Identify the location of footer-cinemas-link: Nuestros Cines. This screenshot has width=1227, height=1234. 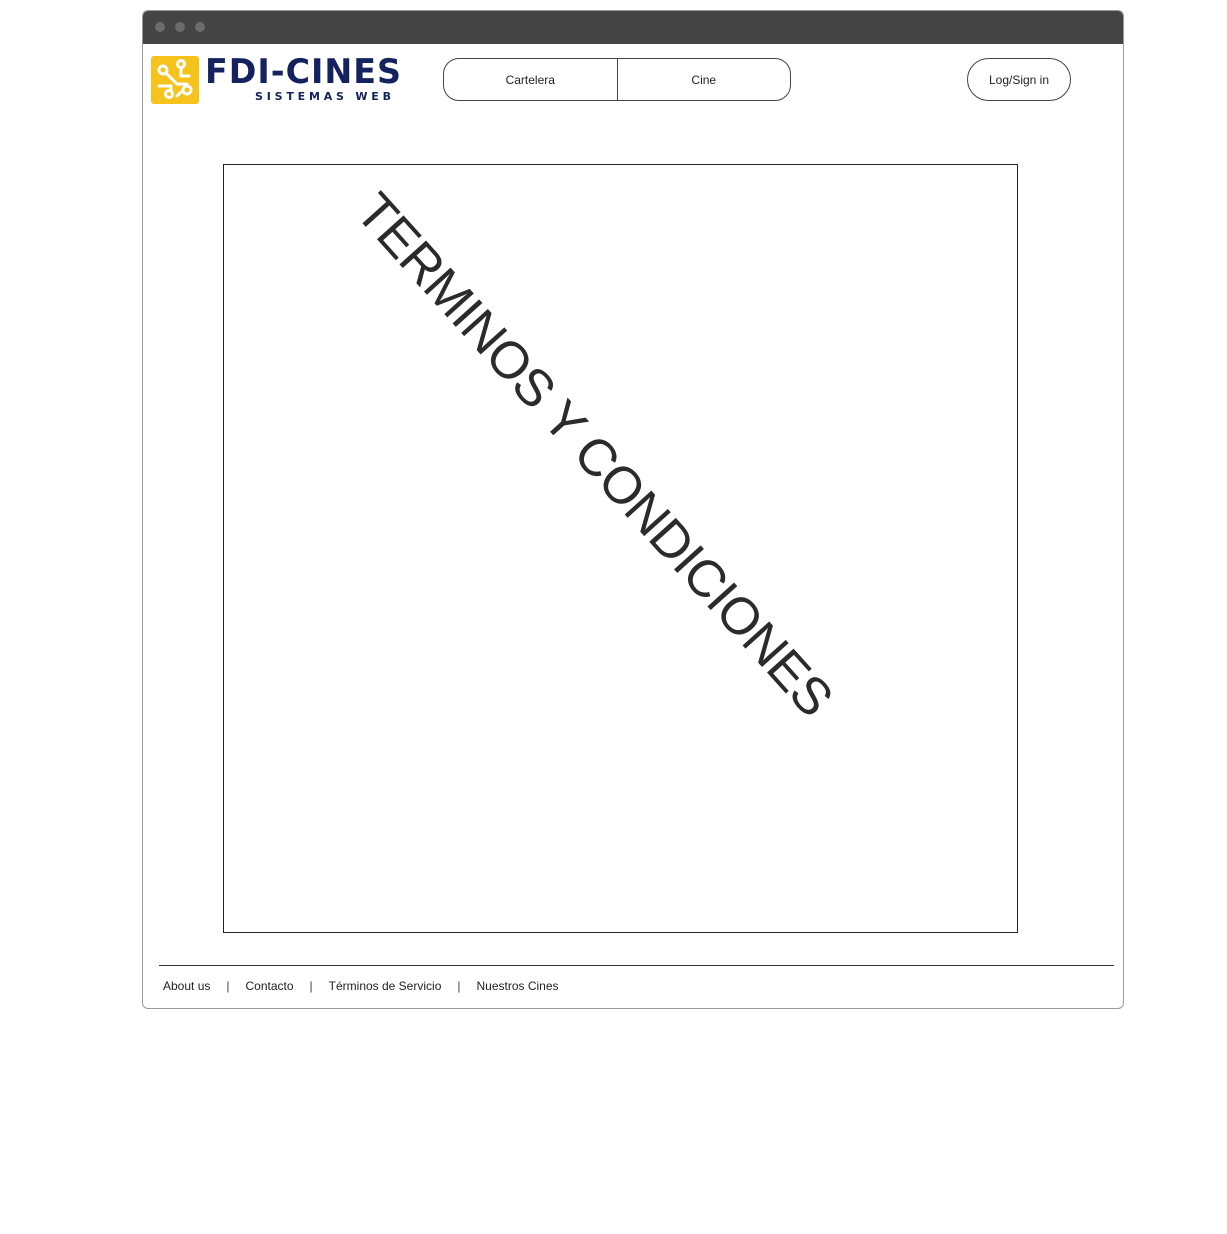
(518, 986).